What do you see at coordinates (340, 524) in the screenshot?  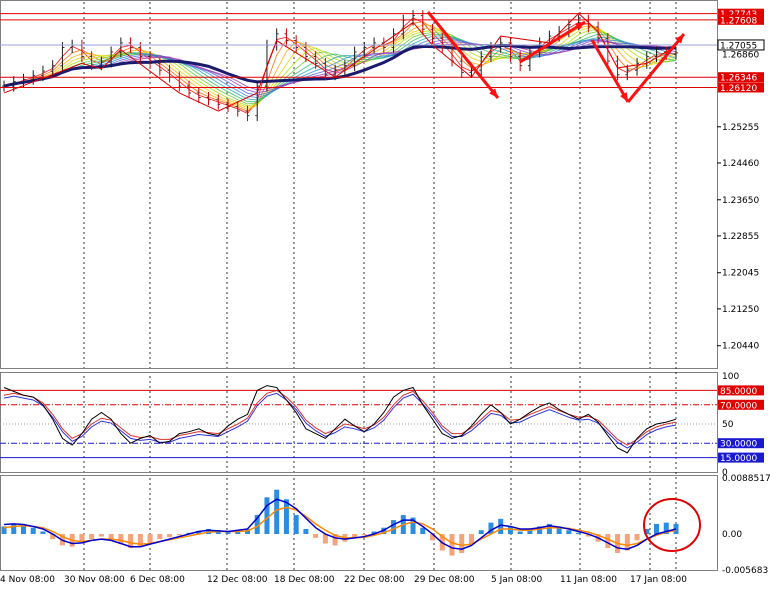 I see `macd-line` at bounding box center [340, 524].